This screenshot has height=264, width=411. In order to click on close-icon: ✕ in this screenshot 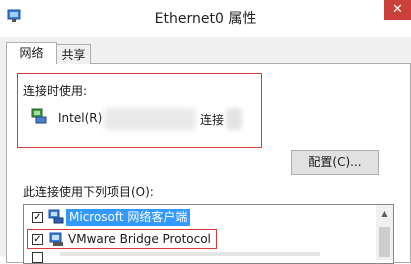, I will do `click(397, 9)`.